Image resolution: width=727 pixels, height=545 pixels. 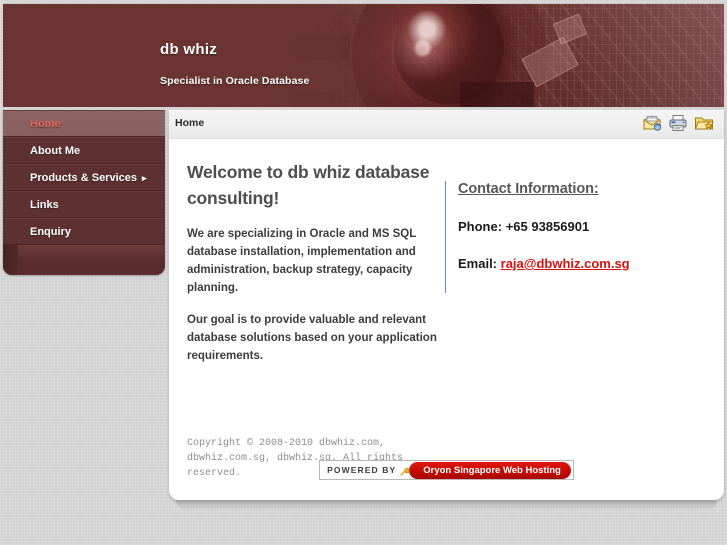 I want to click on site-tagline: Specialist in Oracle Database, so click(x=235, y=81).